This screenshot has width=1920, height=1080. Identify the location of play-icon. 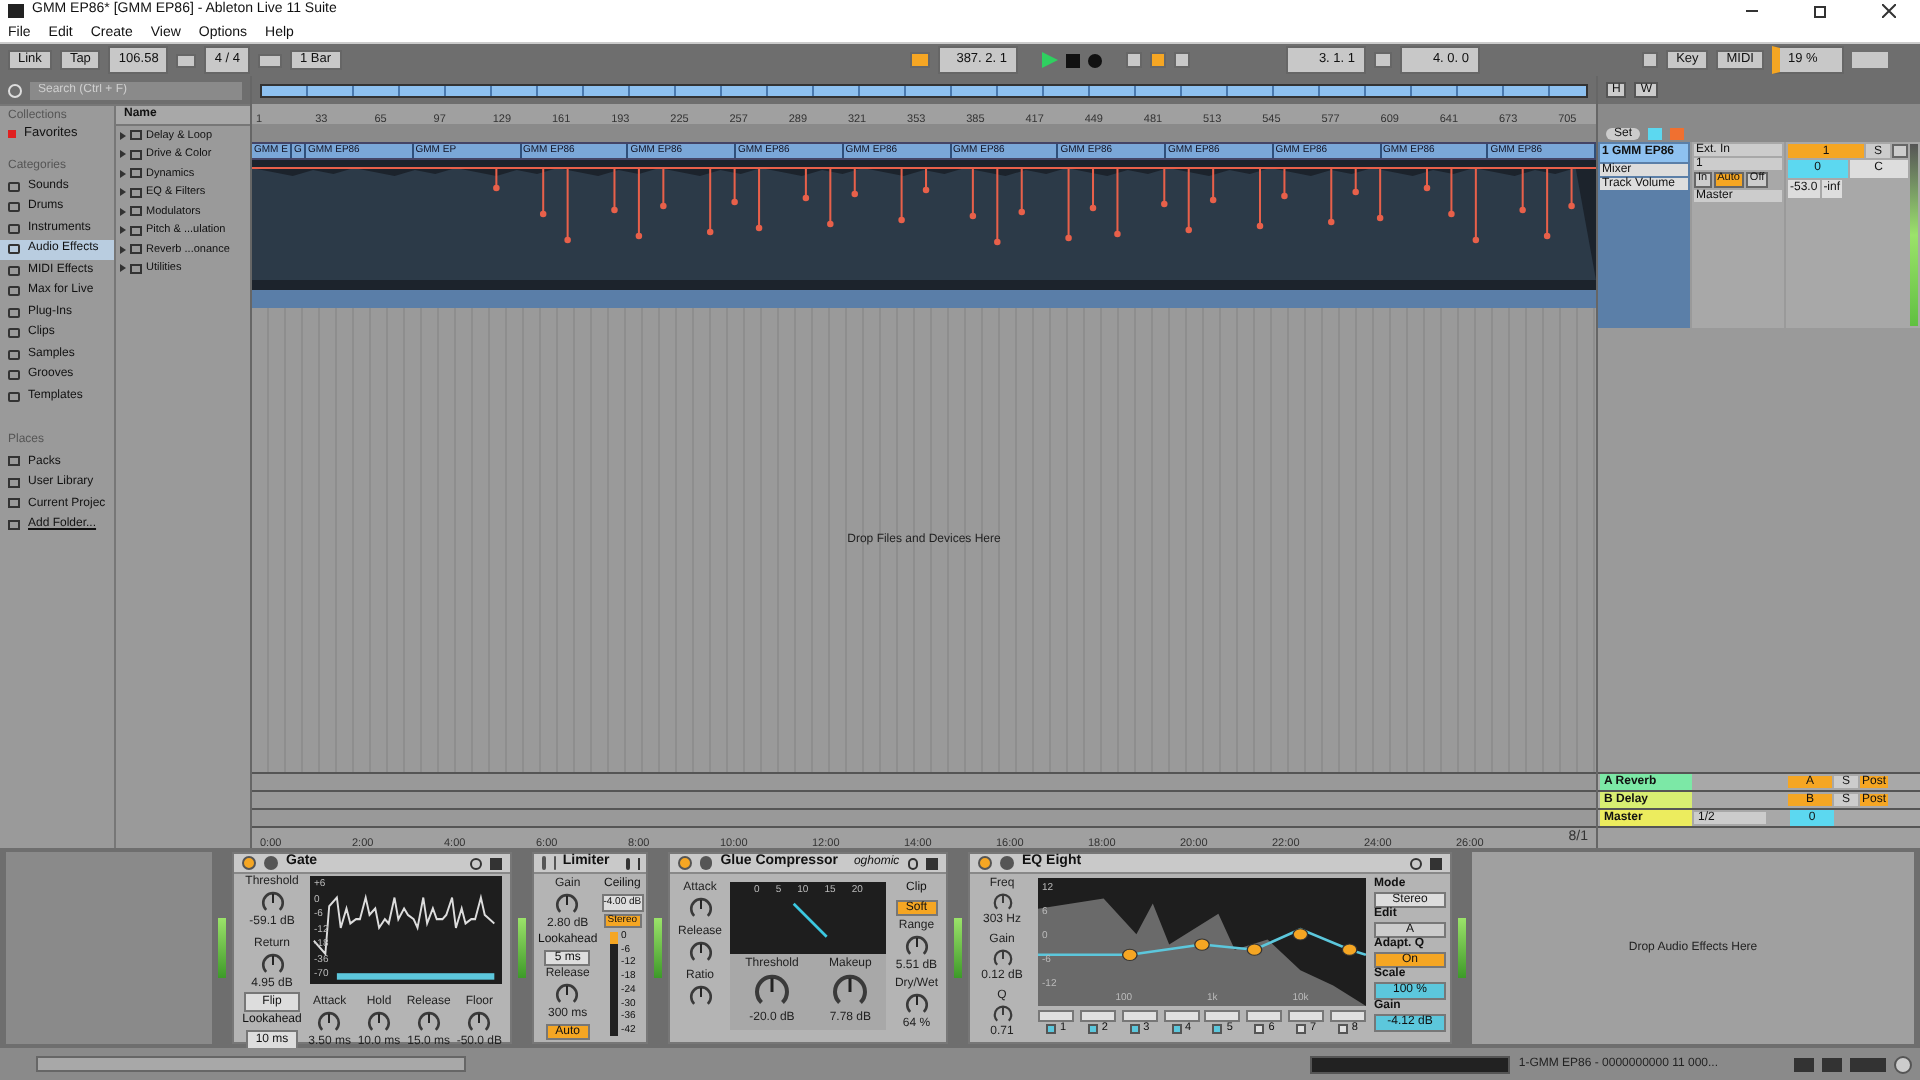
(1049, 60).